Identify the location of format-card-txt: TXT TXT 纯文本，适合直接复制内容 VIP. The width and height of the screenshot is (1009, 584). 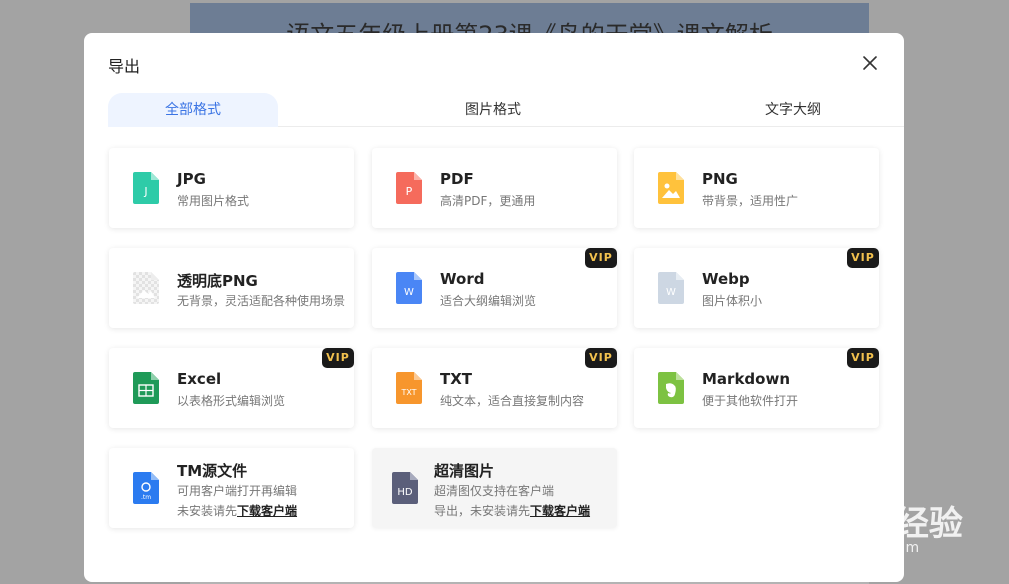
(494, 388).